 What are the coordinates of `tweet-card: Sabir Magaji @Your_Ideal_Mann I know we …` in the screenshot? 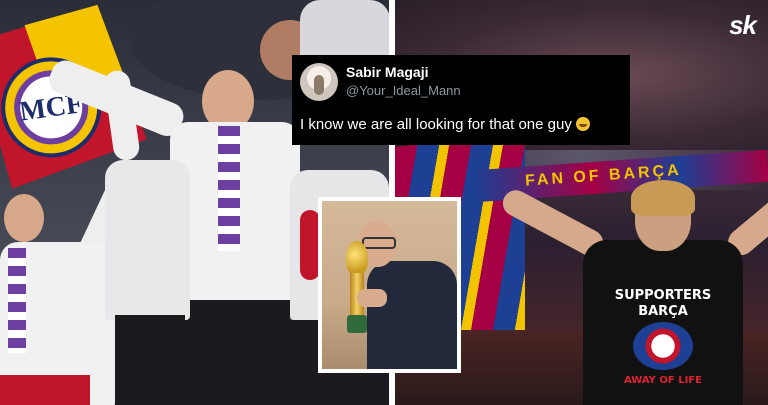 It's located at (461, 100).